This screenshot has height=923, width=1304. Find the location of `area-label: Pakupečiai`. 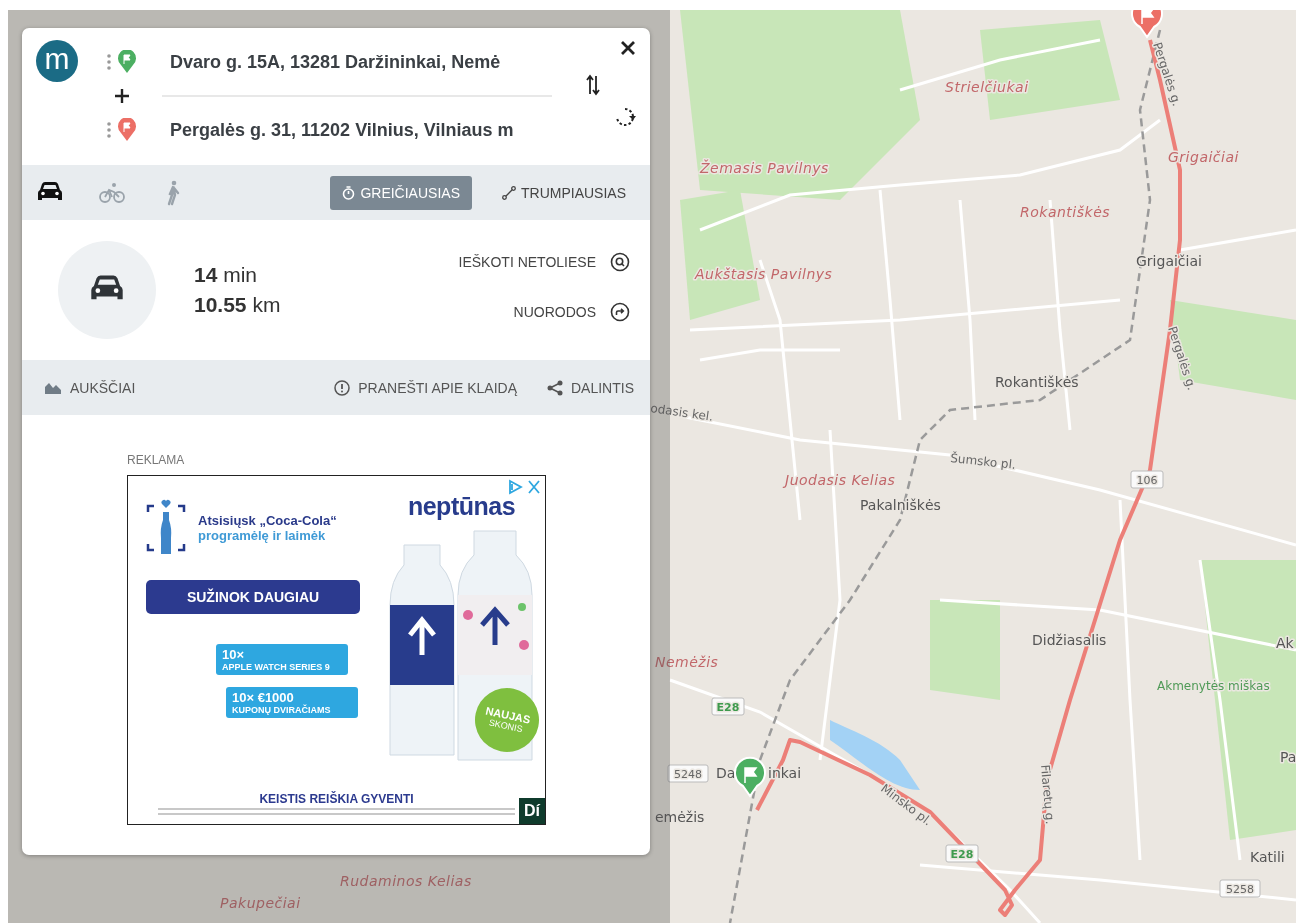

area-label: Pakupečiai is located at coordinates (260, 903).